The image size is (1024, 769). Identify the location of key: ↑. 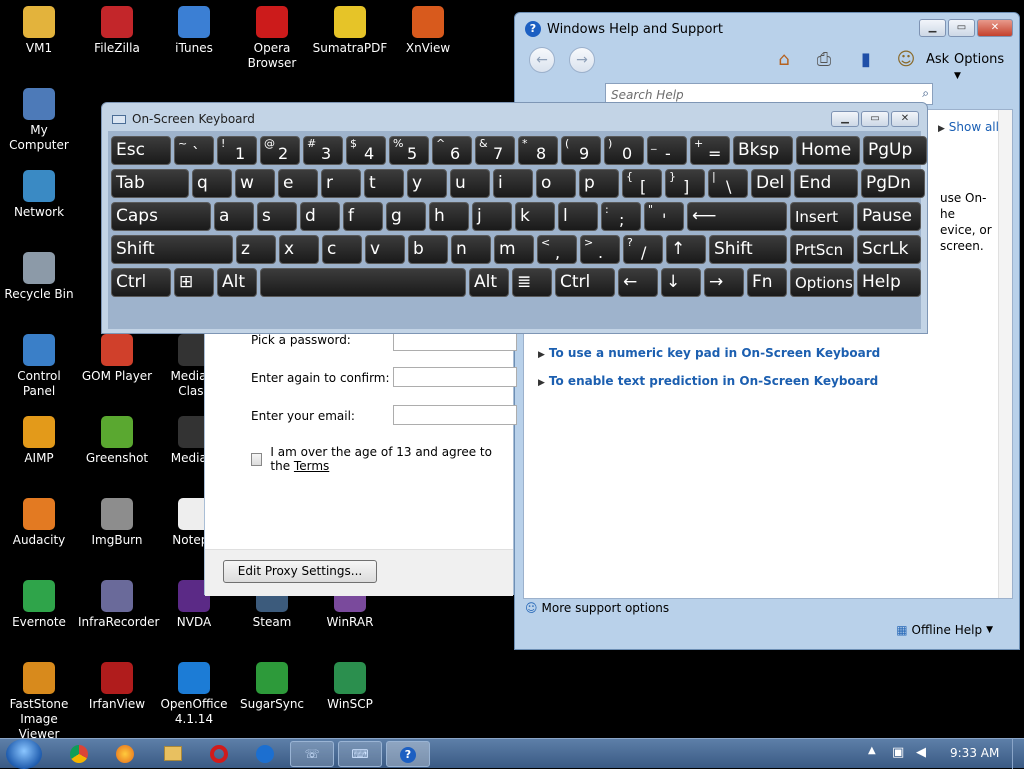
(686, 249).